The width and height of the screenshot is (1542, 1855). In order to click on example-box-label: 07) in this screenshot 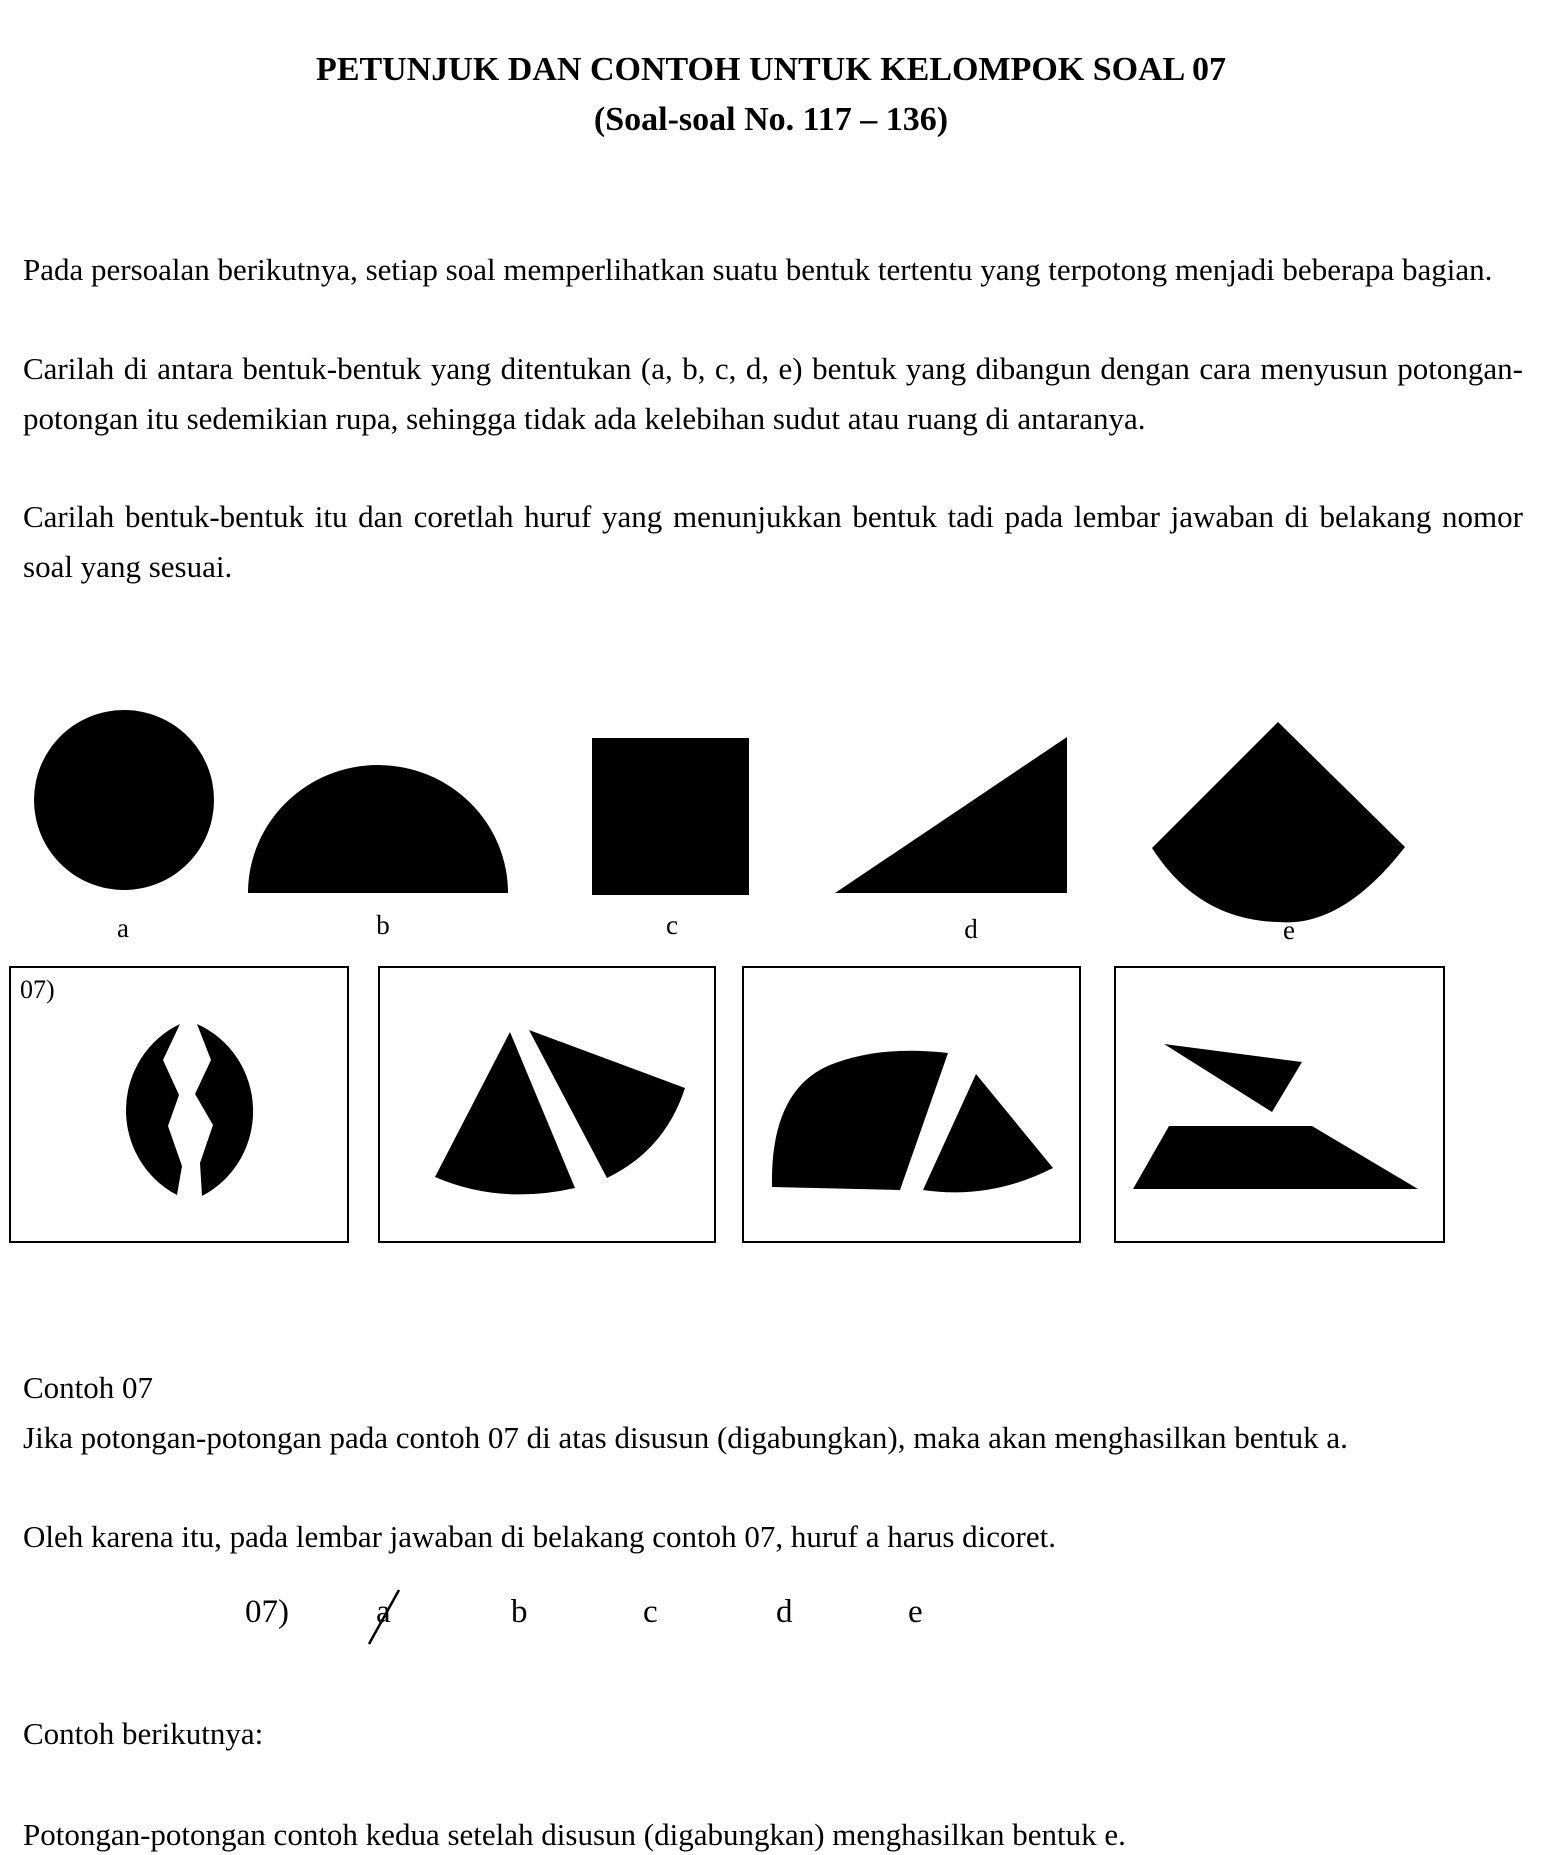, I will do `click(37, 989)`.